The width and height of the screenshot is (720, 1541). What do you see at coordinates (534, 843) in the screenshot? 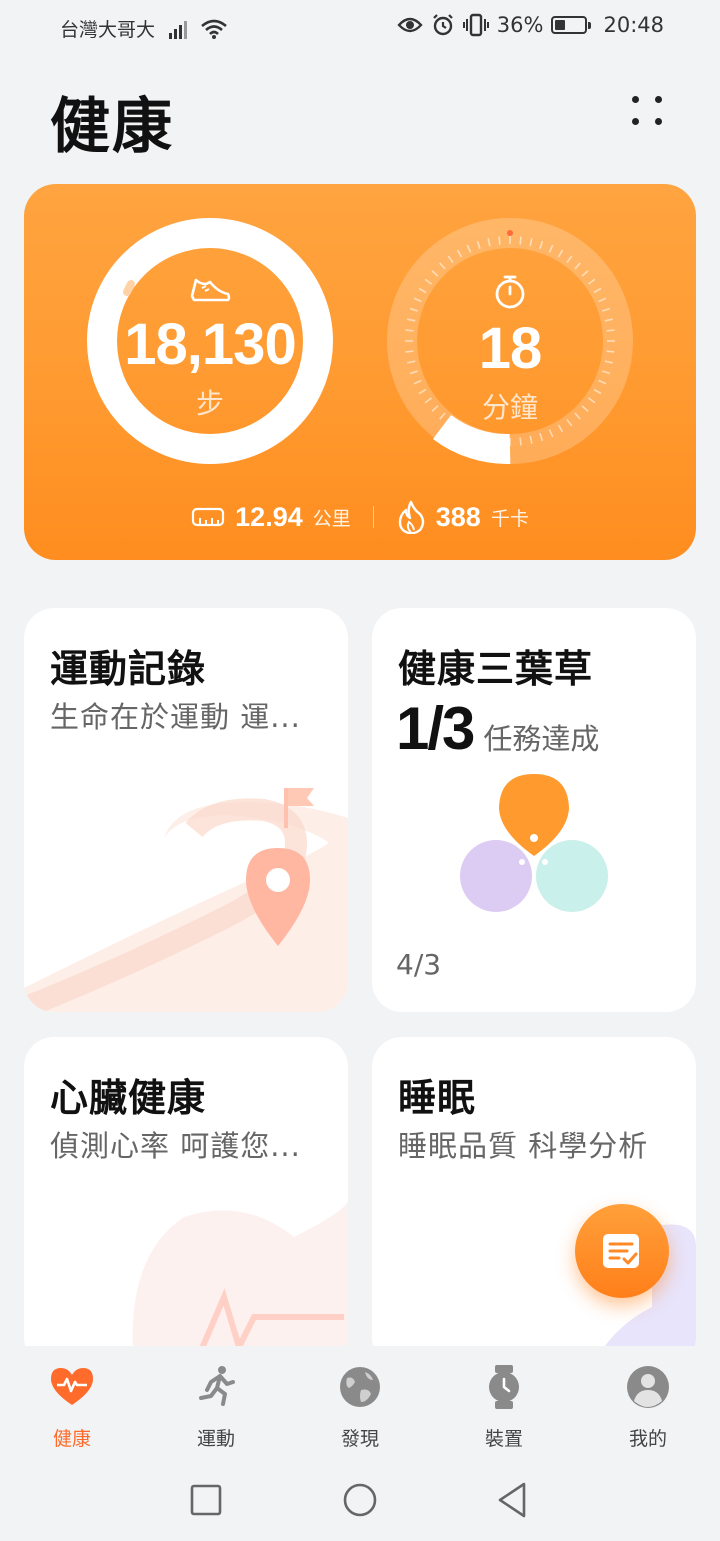
I see `clover-graphic` at bounding box center [534, 843].